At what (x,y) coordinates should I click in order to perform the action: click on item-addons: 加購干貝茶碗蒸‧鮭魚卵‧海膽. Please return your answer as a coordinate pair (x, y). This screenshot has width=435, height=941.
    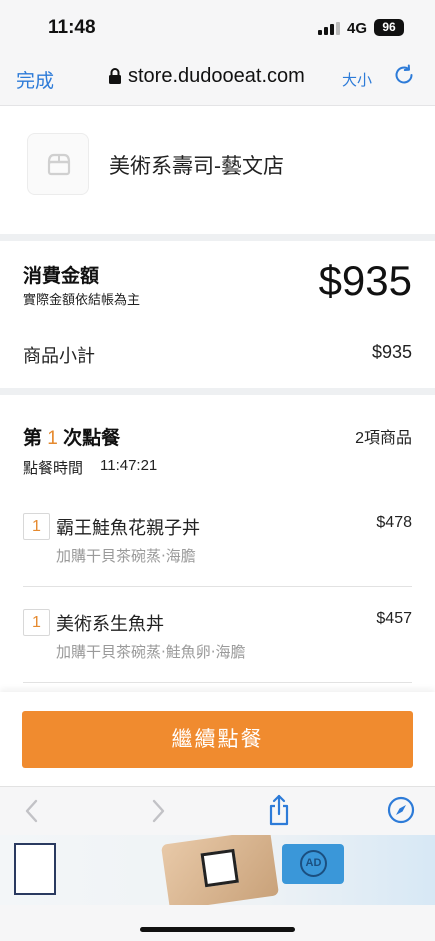
    Looking at the image, I should click on (151, 652).